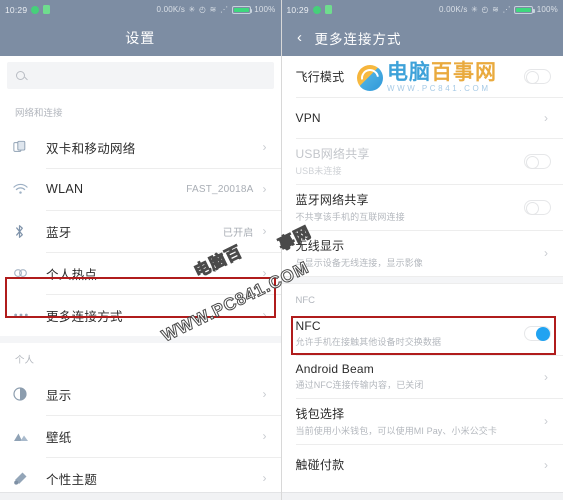 The width and height of the screenshot is (563, 500). What do you see at coordinates (16, 9) in the screenshot?
I see `status-time: 10:29` at bounding box center [16, 9].